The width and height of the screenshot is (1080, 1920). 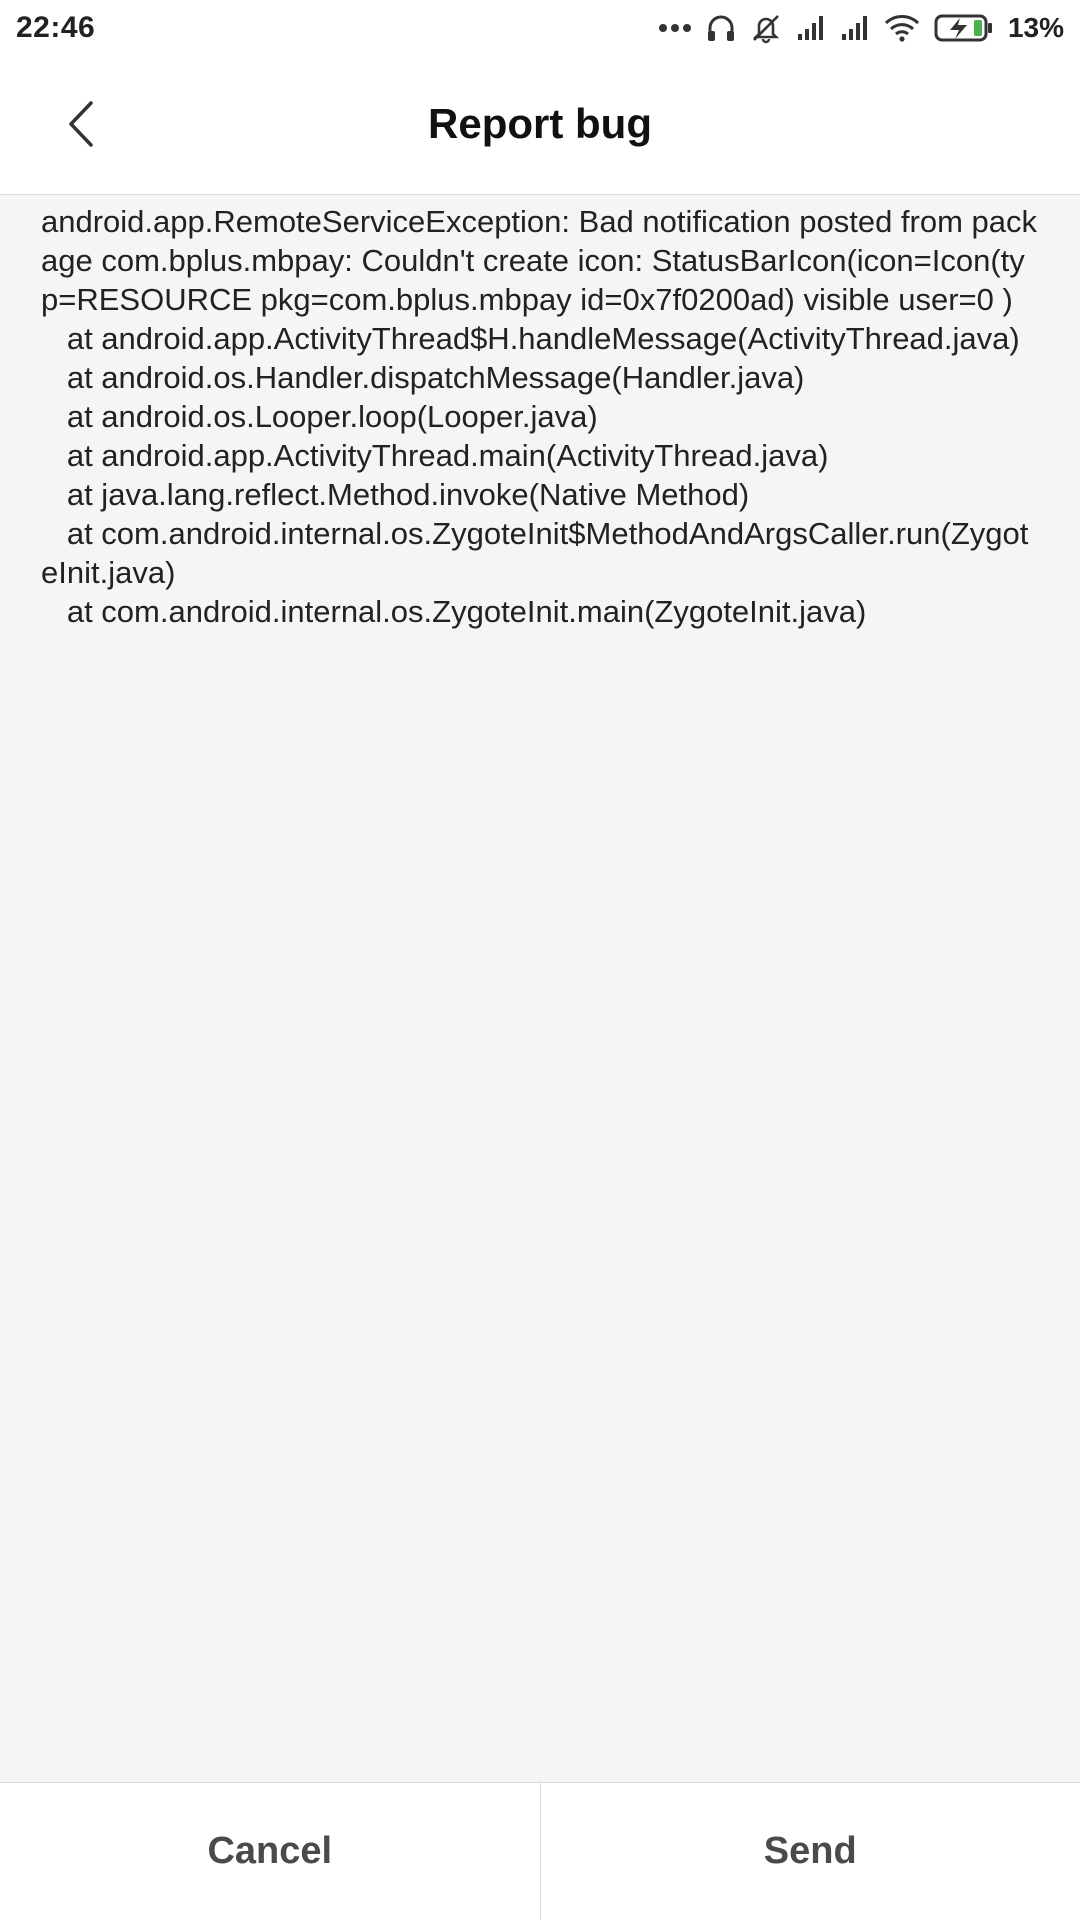 I want to click on header: Report bug, so click(x=540, y=125).